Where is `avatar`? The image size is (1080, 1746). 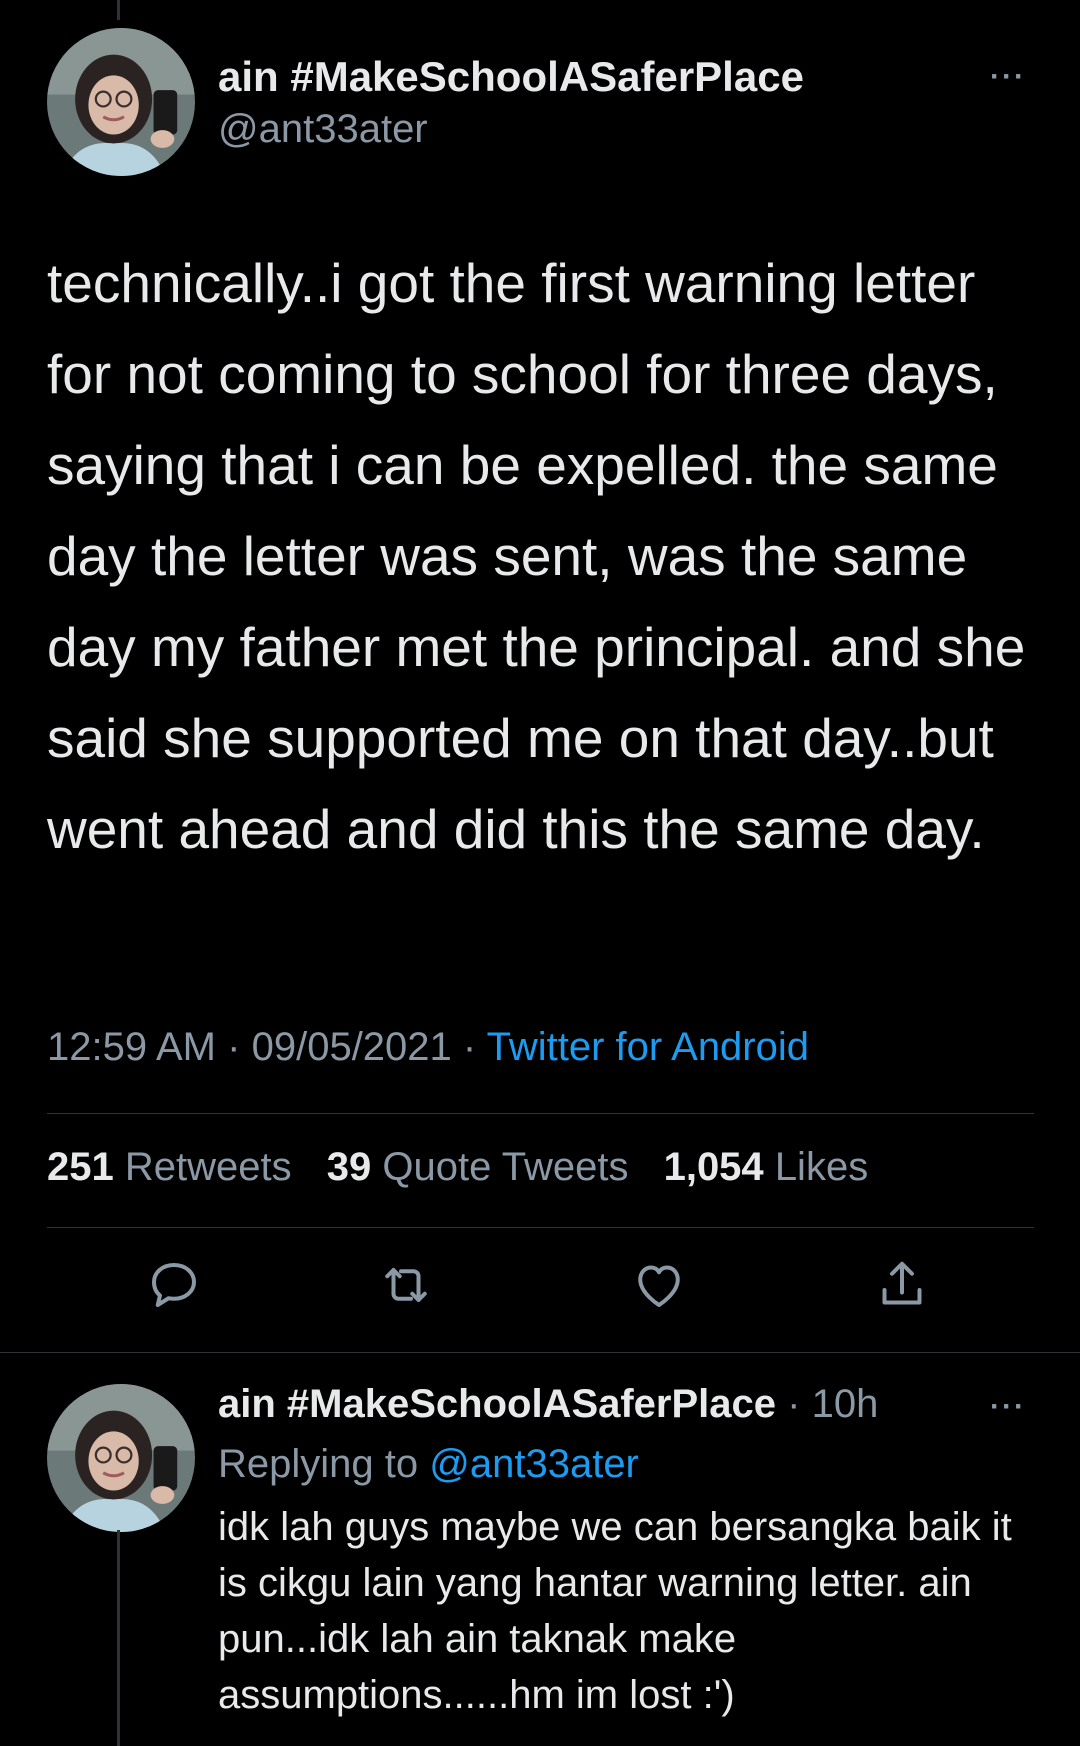
avatar is located at coordinates (121, 102).